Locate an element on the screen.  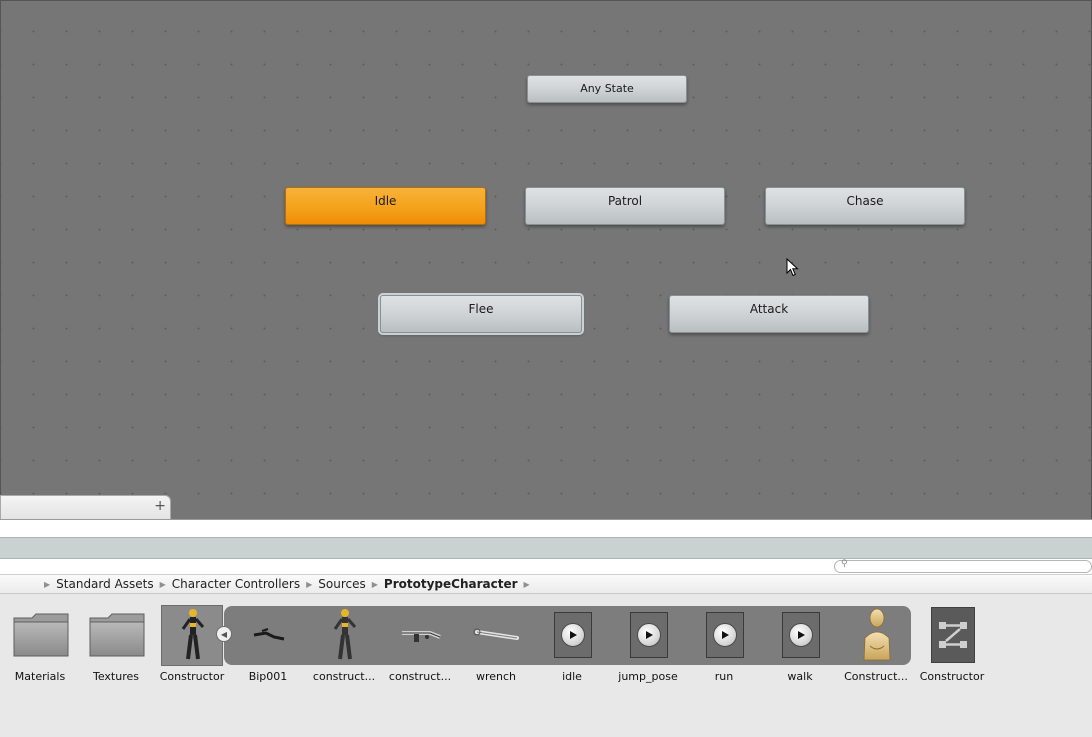
add-layer-icon: + is located at coordinates (160, 506).